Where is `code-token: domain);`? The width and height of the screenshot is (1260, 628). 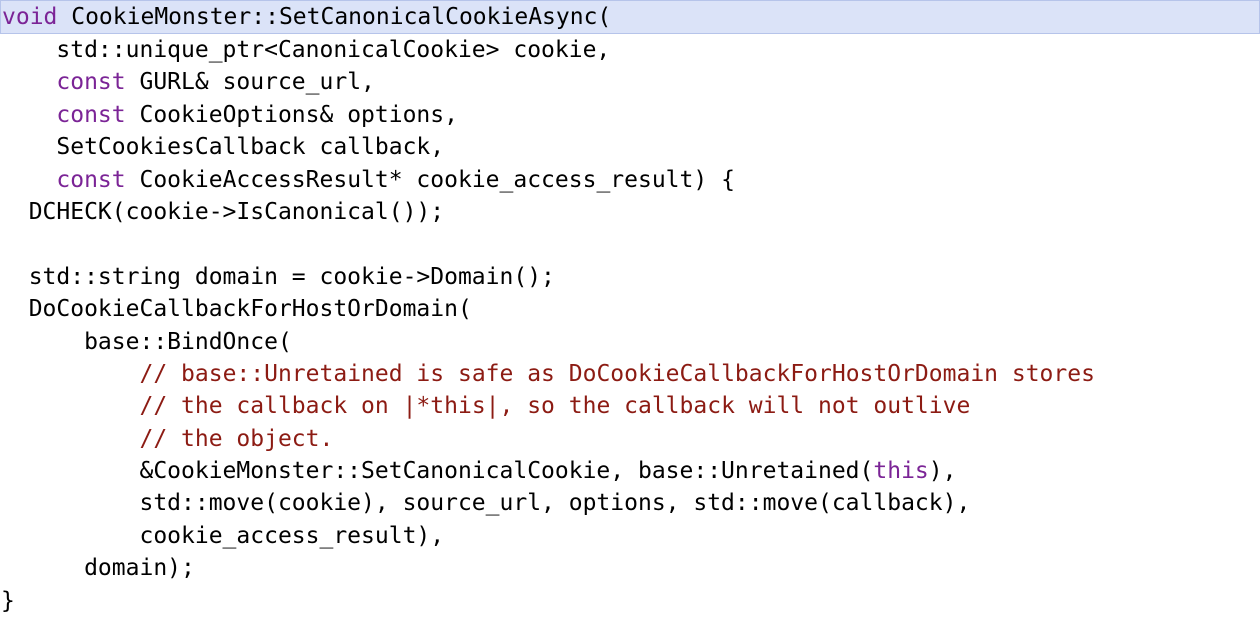
code-token: domain); is located at coordinates (98, 568).